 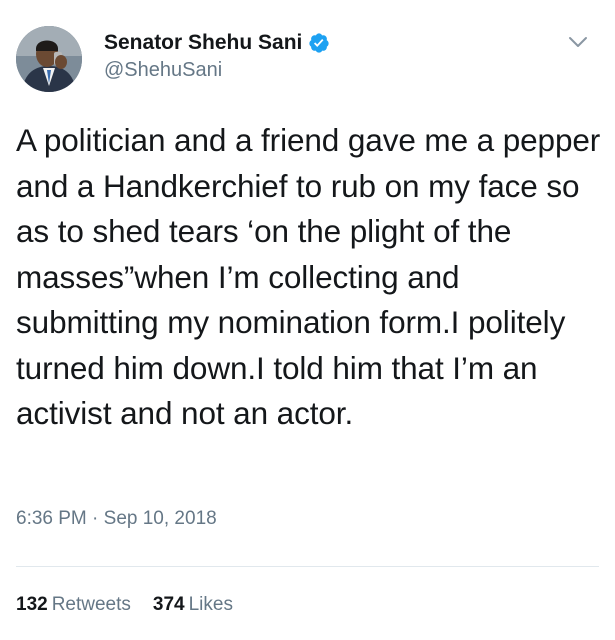 I want to click on avatar, so click(x=49, y=59).